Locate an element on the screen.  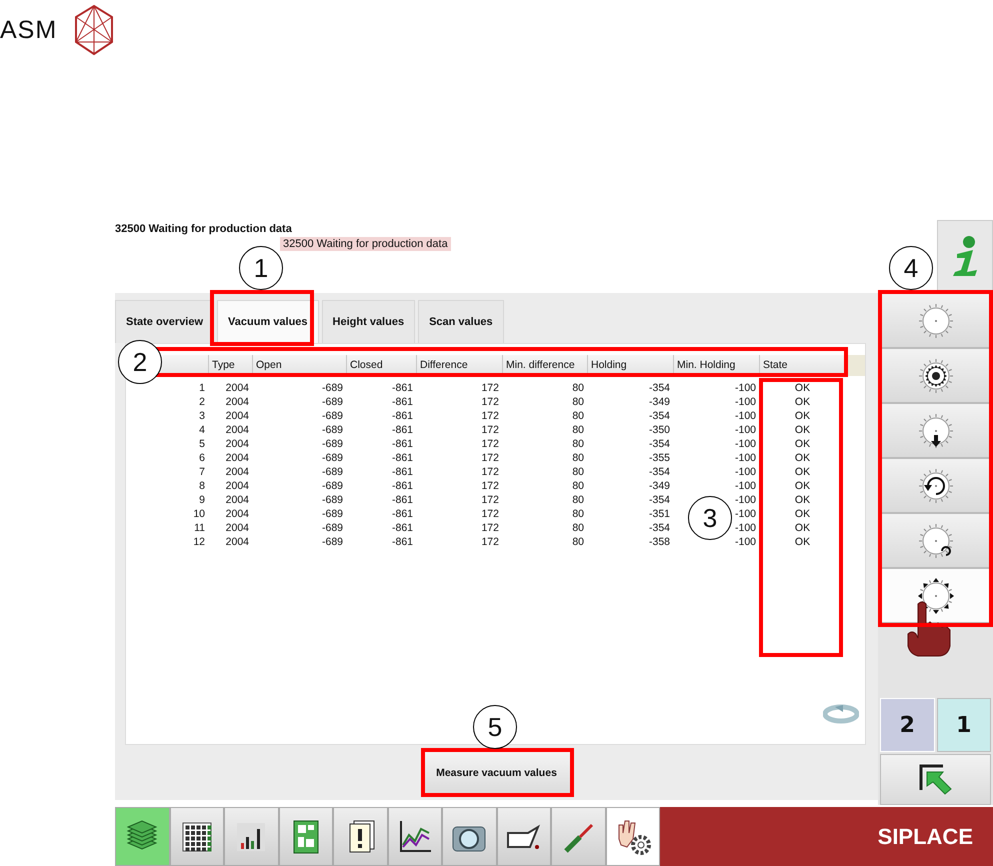
layer-button: 1 is located at coordinates (963, 725).